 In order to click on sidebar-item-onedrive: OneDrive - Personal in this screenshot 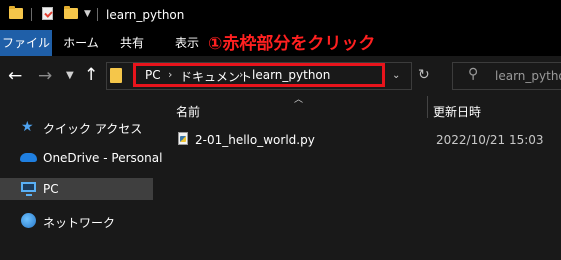, I will do `click(81, 158)`.